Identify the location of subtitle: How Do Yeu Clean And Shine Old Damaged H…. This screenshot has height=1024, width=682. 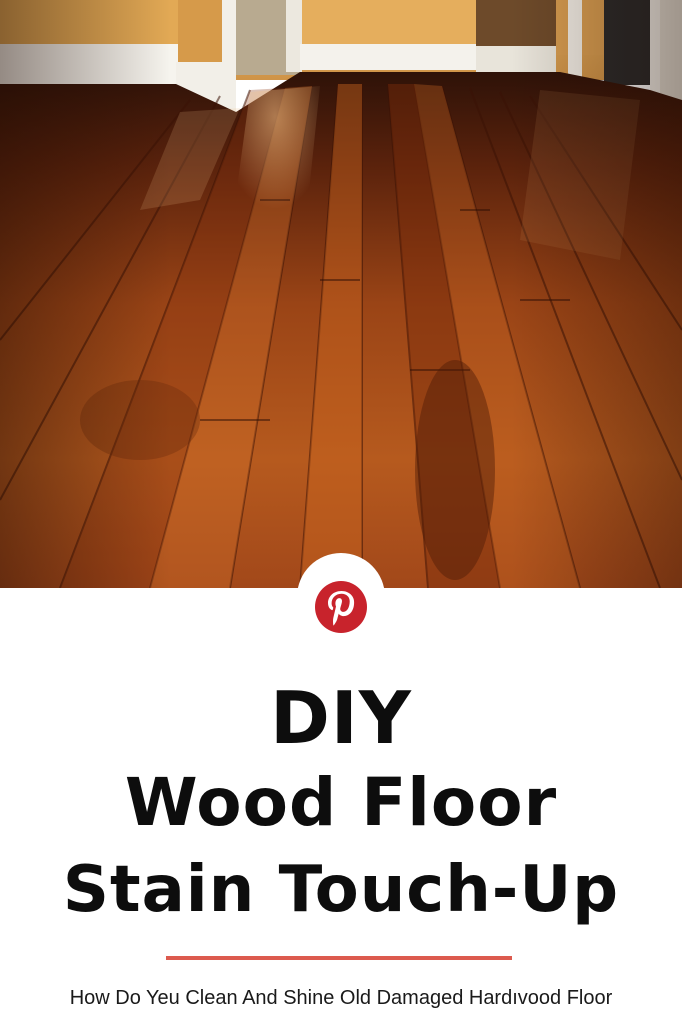
(341, 998).